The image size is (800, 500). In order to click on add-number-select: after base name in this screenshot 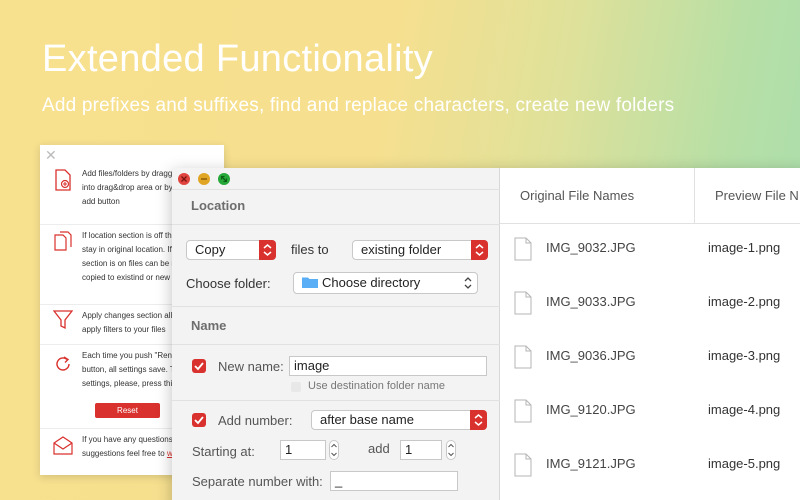, I will do `click(399, 420)`.